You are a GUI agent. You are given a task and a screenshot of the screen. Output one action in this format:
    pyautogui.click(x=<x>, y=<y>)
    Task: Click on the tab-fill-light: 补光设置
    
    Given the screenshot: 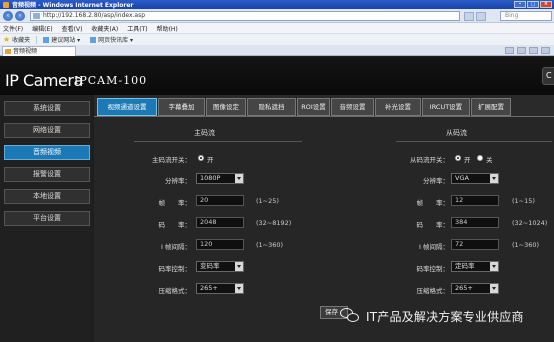 What is the action you would take?
    pyautogui.click(x=398, y=107)
    